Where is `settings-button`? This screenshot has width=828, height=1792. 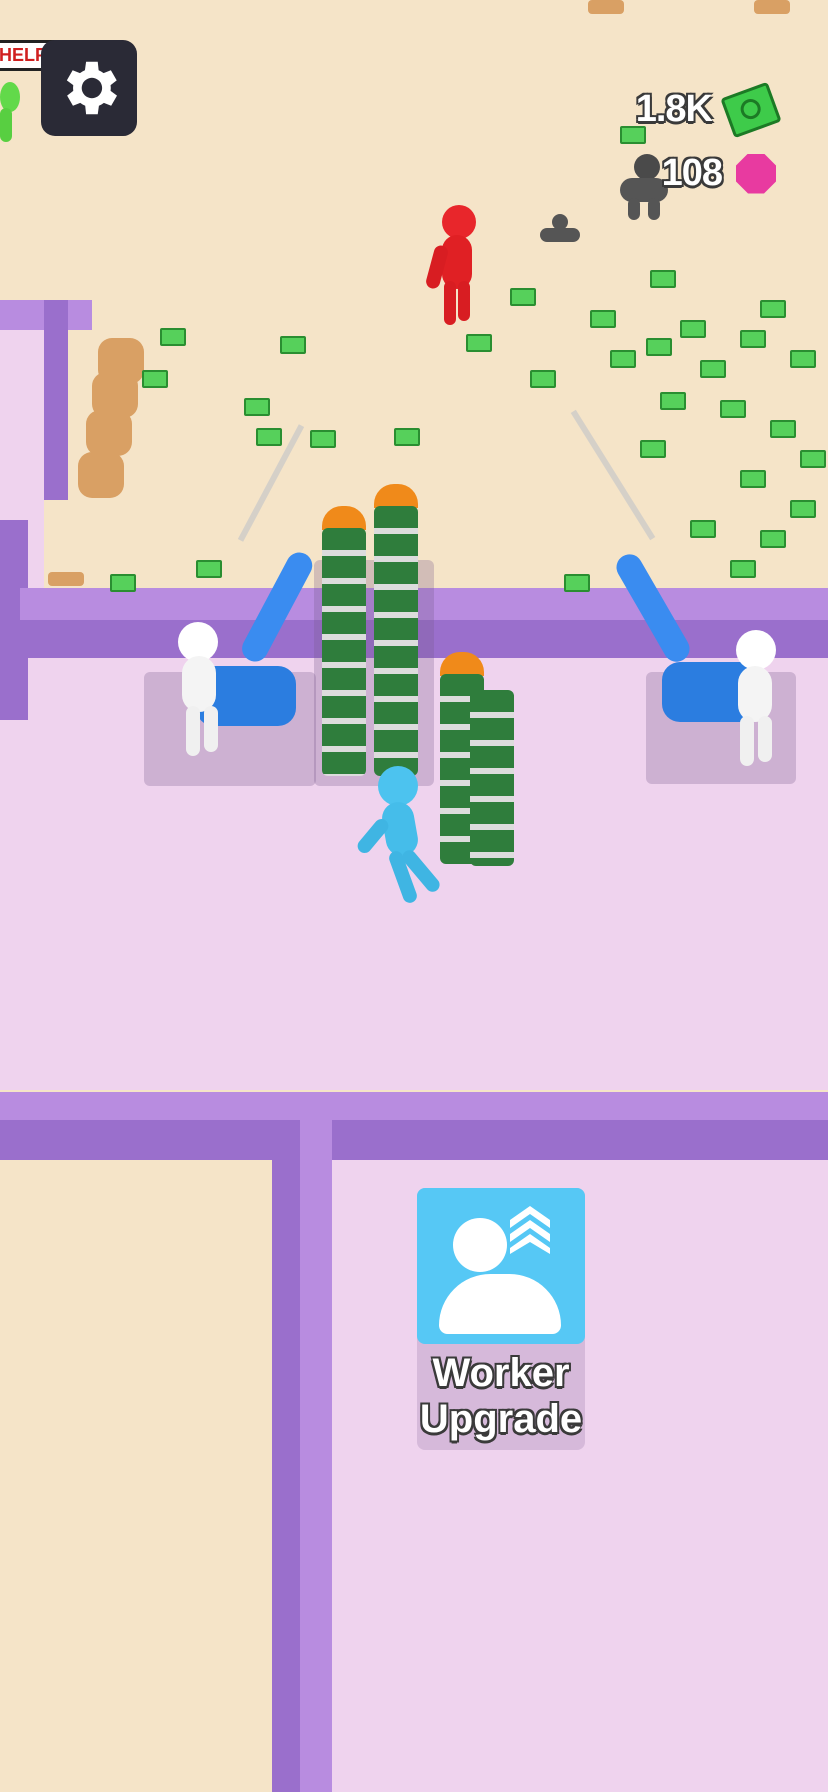
settings-button is located at coordinates (89, 88).